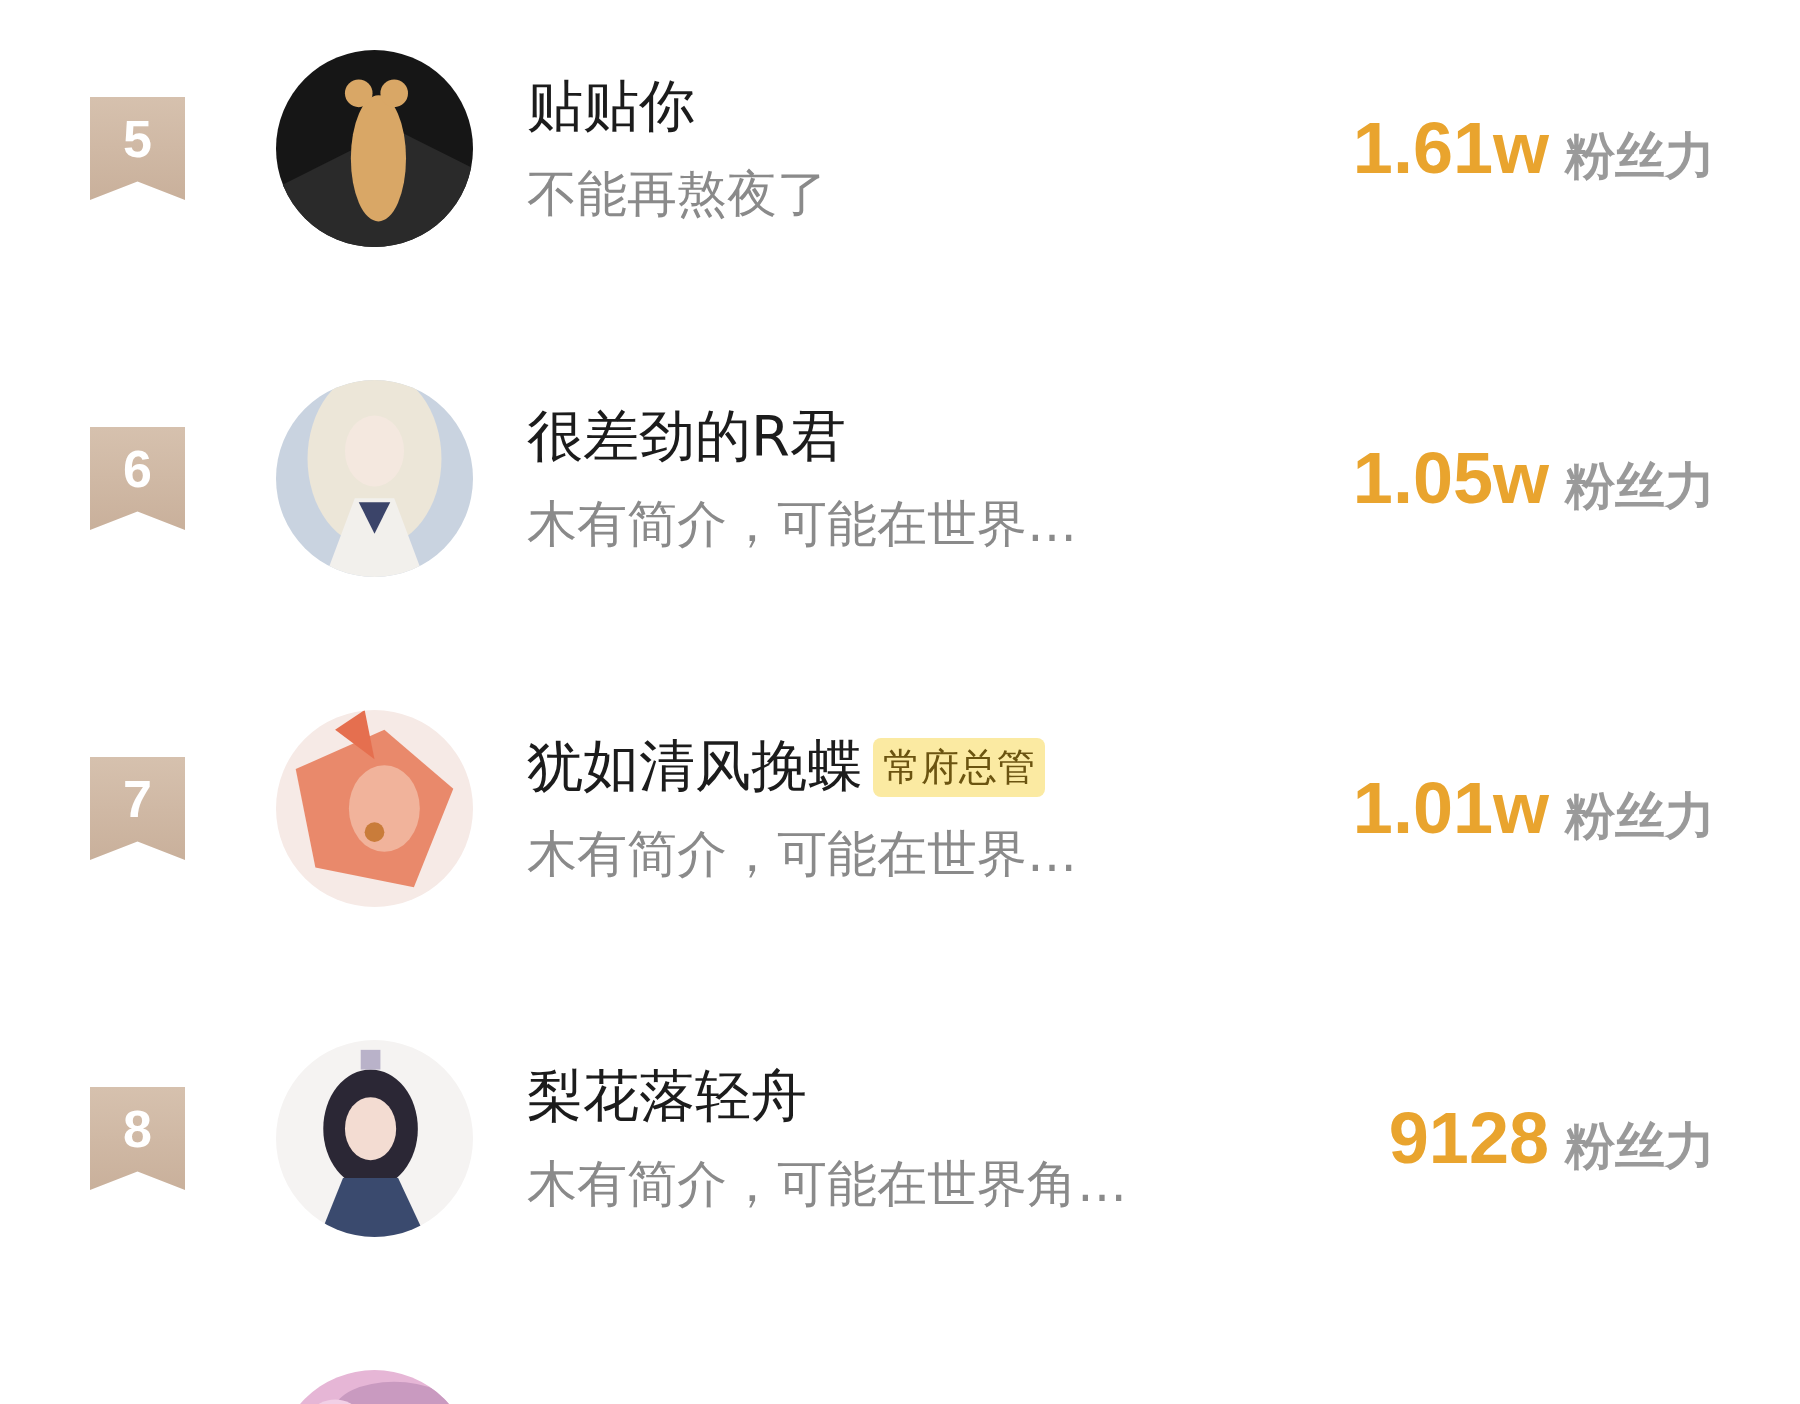 The image size is (1800, 1404). What do you see at coordinates (1450, 478) in the screenshot?
I see `fan-score: 1.05w` at bounding box center [1450, 478].